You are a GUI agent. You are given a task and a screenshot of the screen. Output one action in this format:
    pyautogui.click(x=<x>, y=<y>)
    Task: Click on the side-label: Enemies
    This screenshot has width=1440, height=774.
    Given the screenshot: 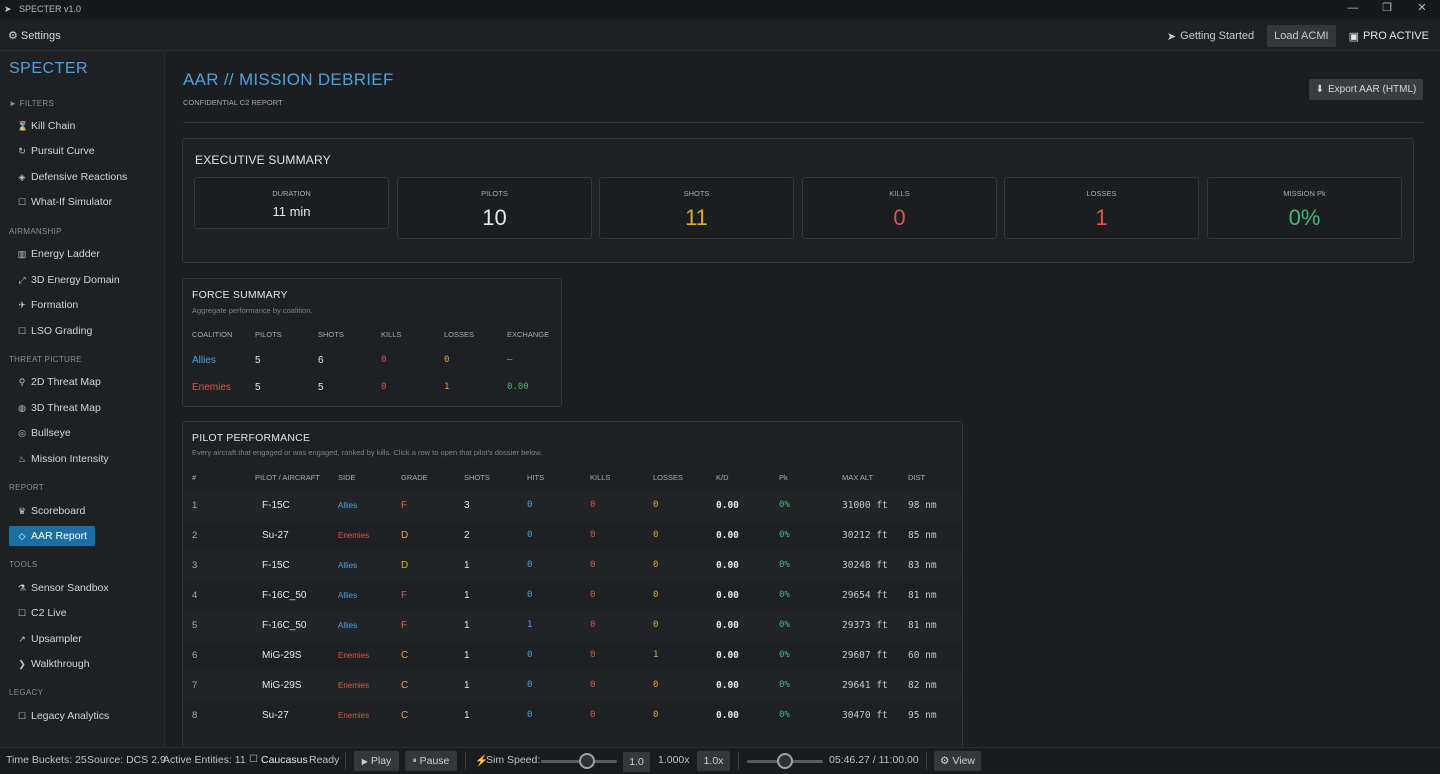 What is the action you would take?
    pyautogui.click(x=354, y=685)
    